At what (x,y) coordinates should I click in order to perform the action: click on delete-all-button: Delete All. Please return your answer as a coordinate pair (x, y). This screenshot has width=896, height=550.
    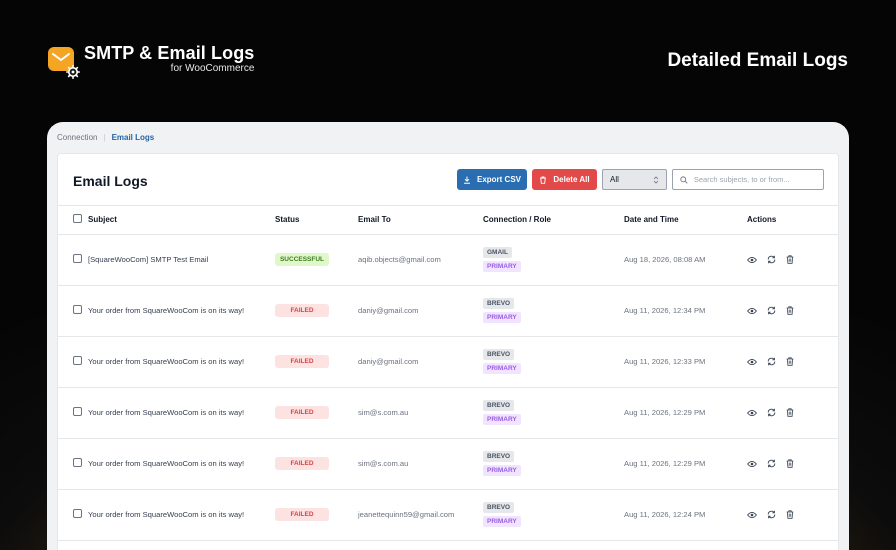
    Looking at the image, I should click on (564, 179).